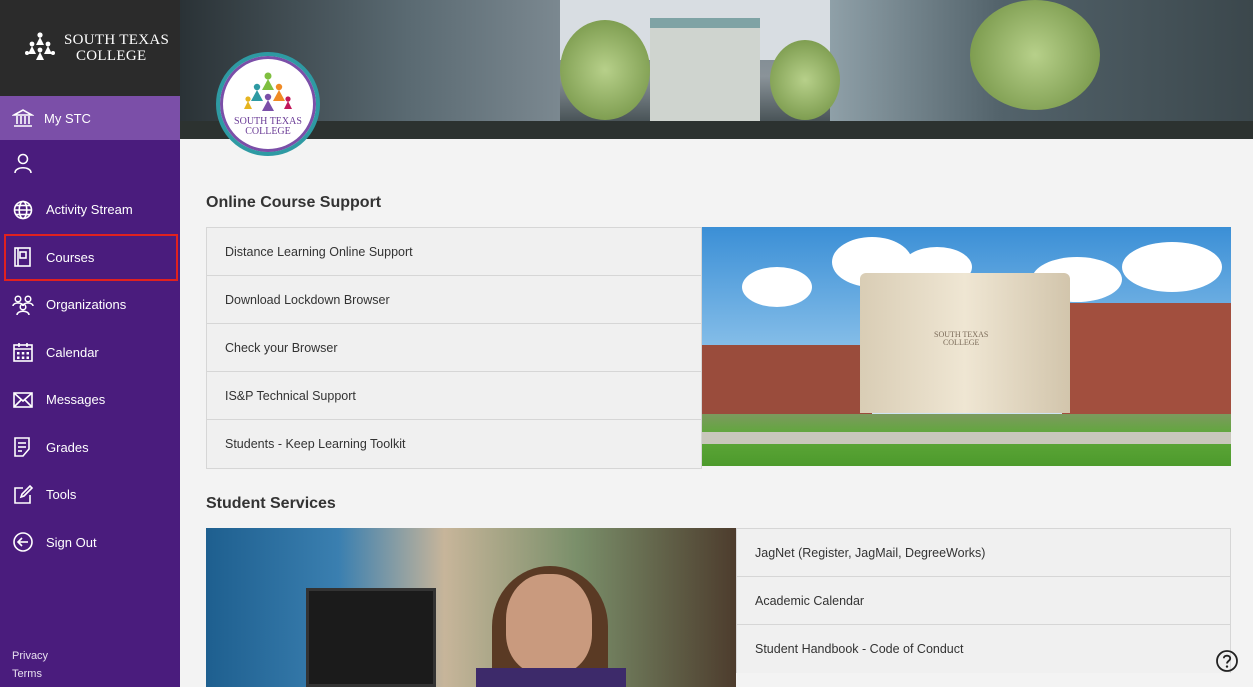  I want to click on sidebar-item-grades: Grades, so click(90, 448).